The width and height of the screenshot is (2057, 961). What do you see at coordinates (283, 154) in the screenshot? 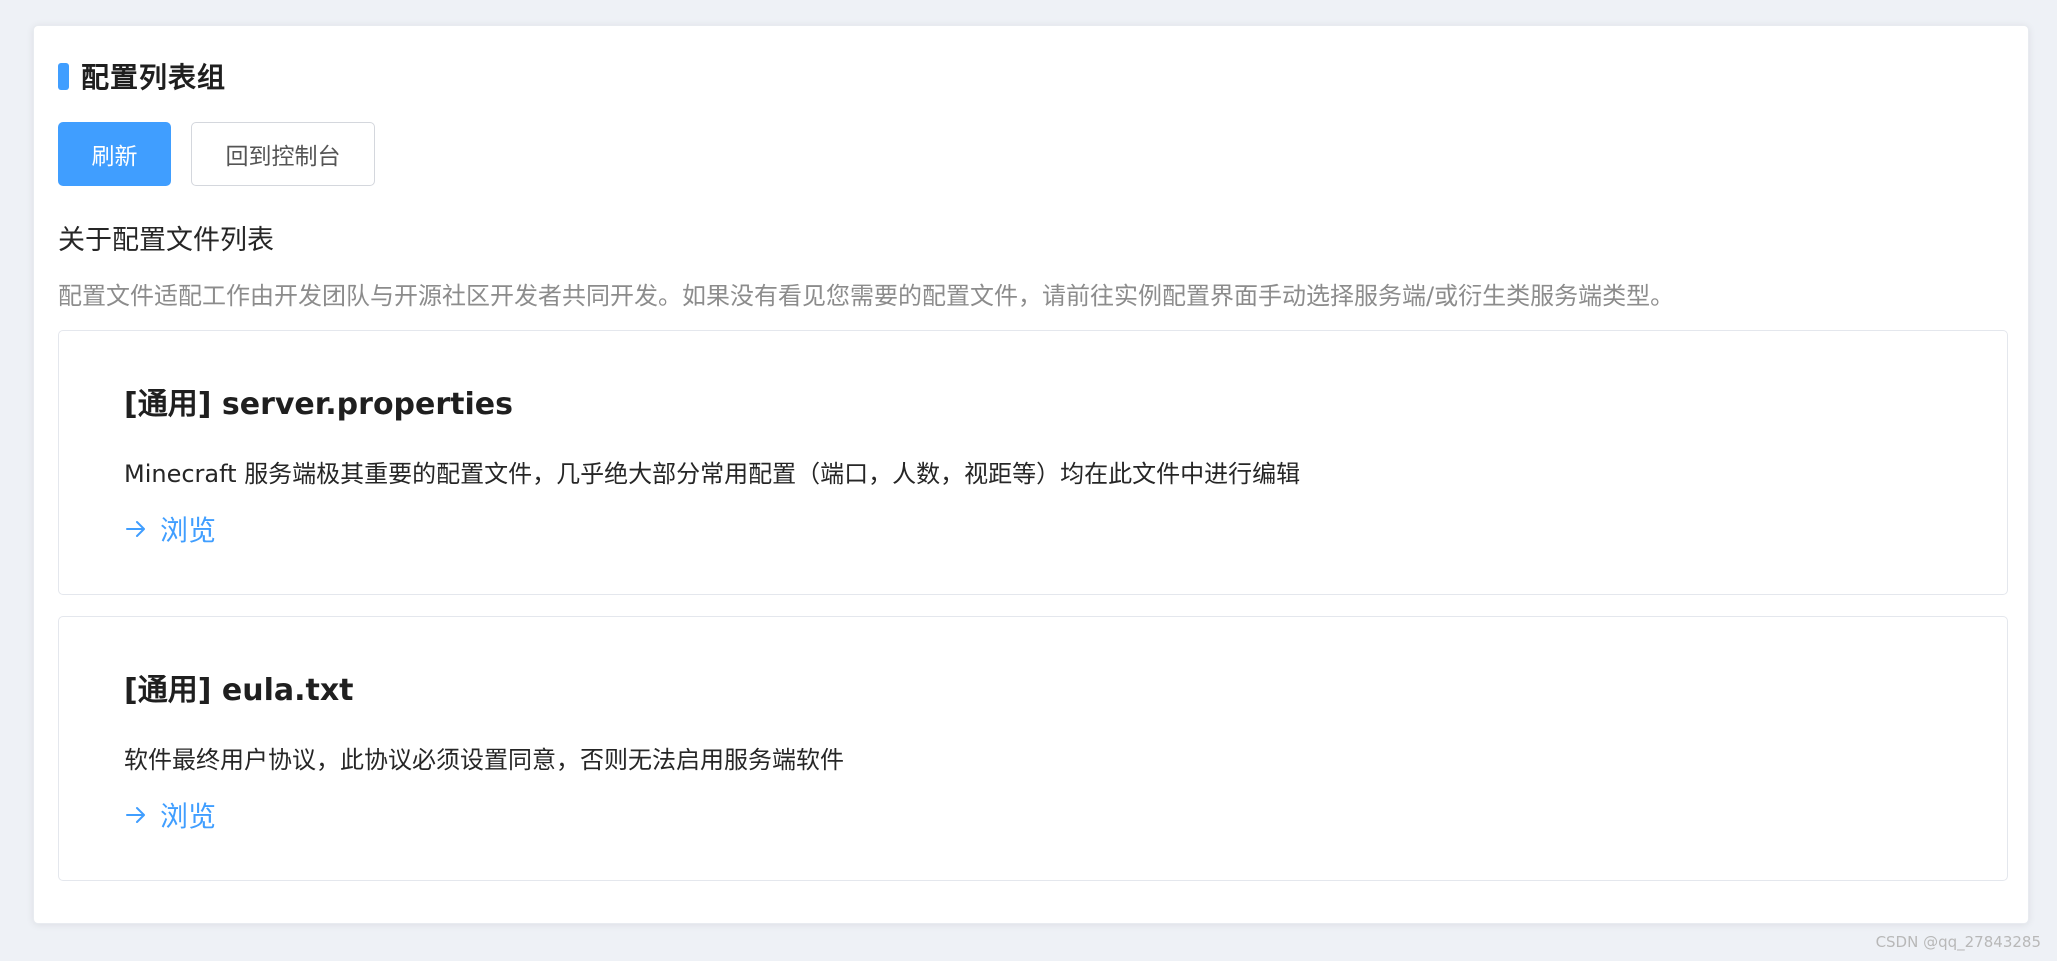
I see `back-to-console-button: 回到控制台` at bounding box center [283, 154].